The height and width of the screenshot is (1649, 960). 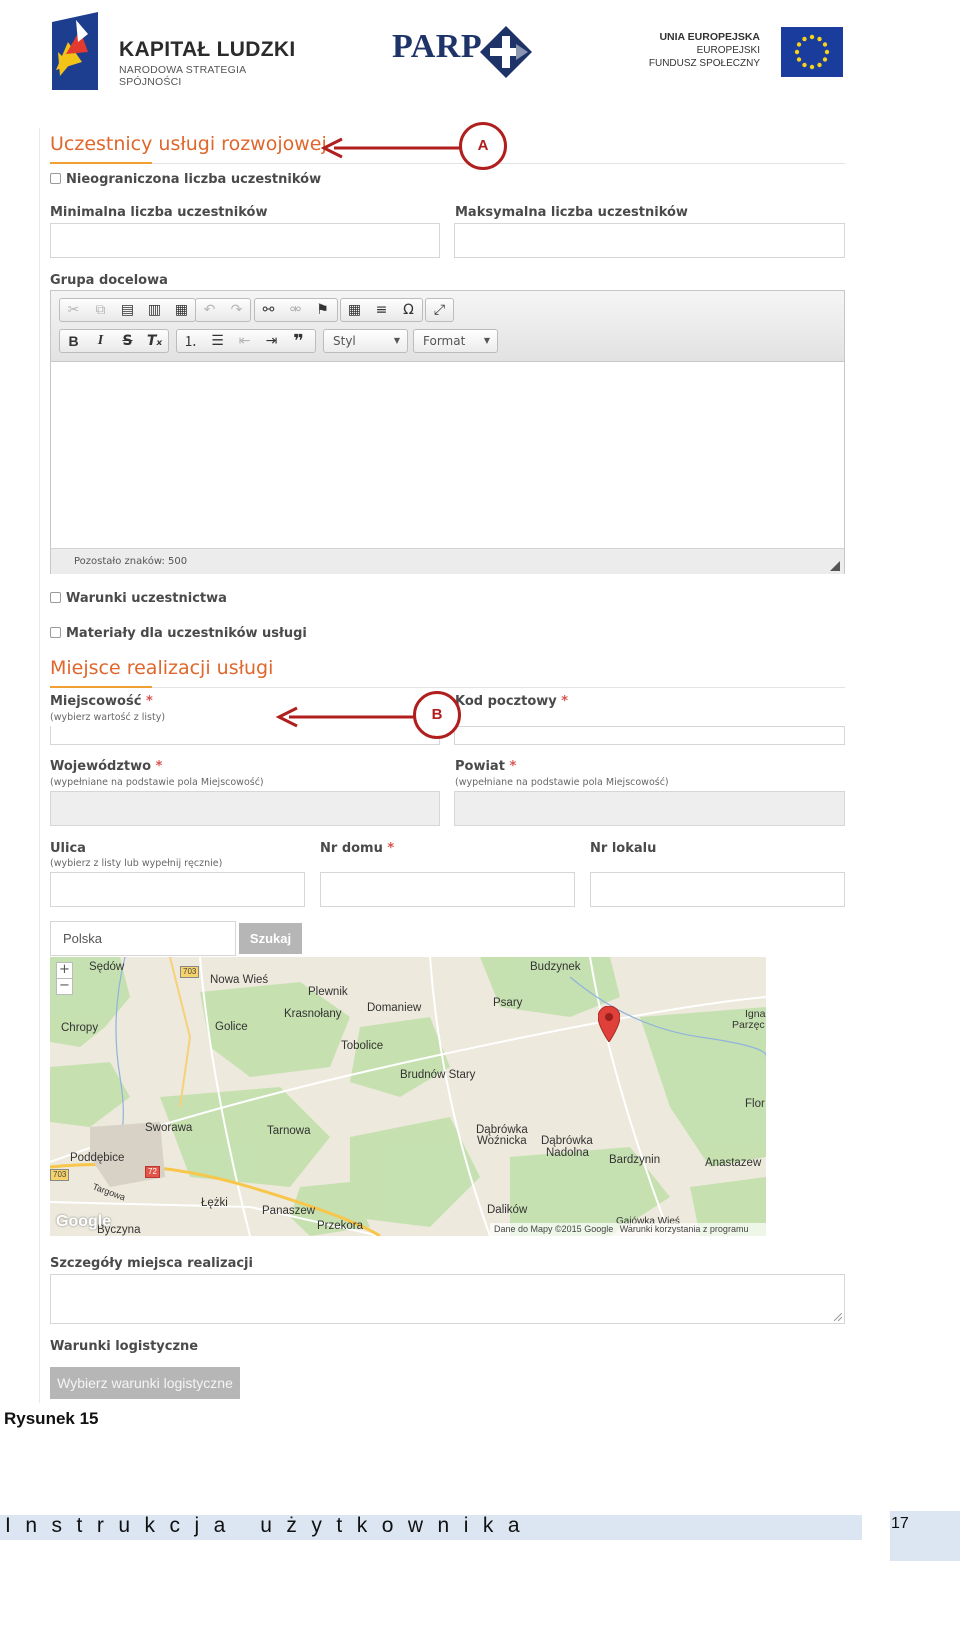 I want to click on bold-icon: B, so click(x=73, y=341).